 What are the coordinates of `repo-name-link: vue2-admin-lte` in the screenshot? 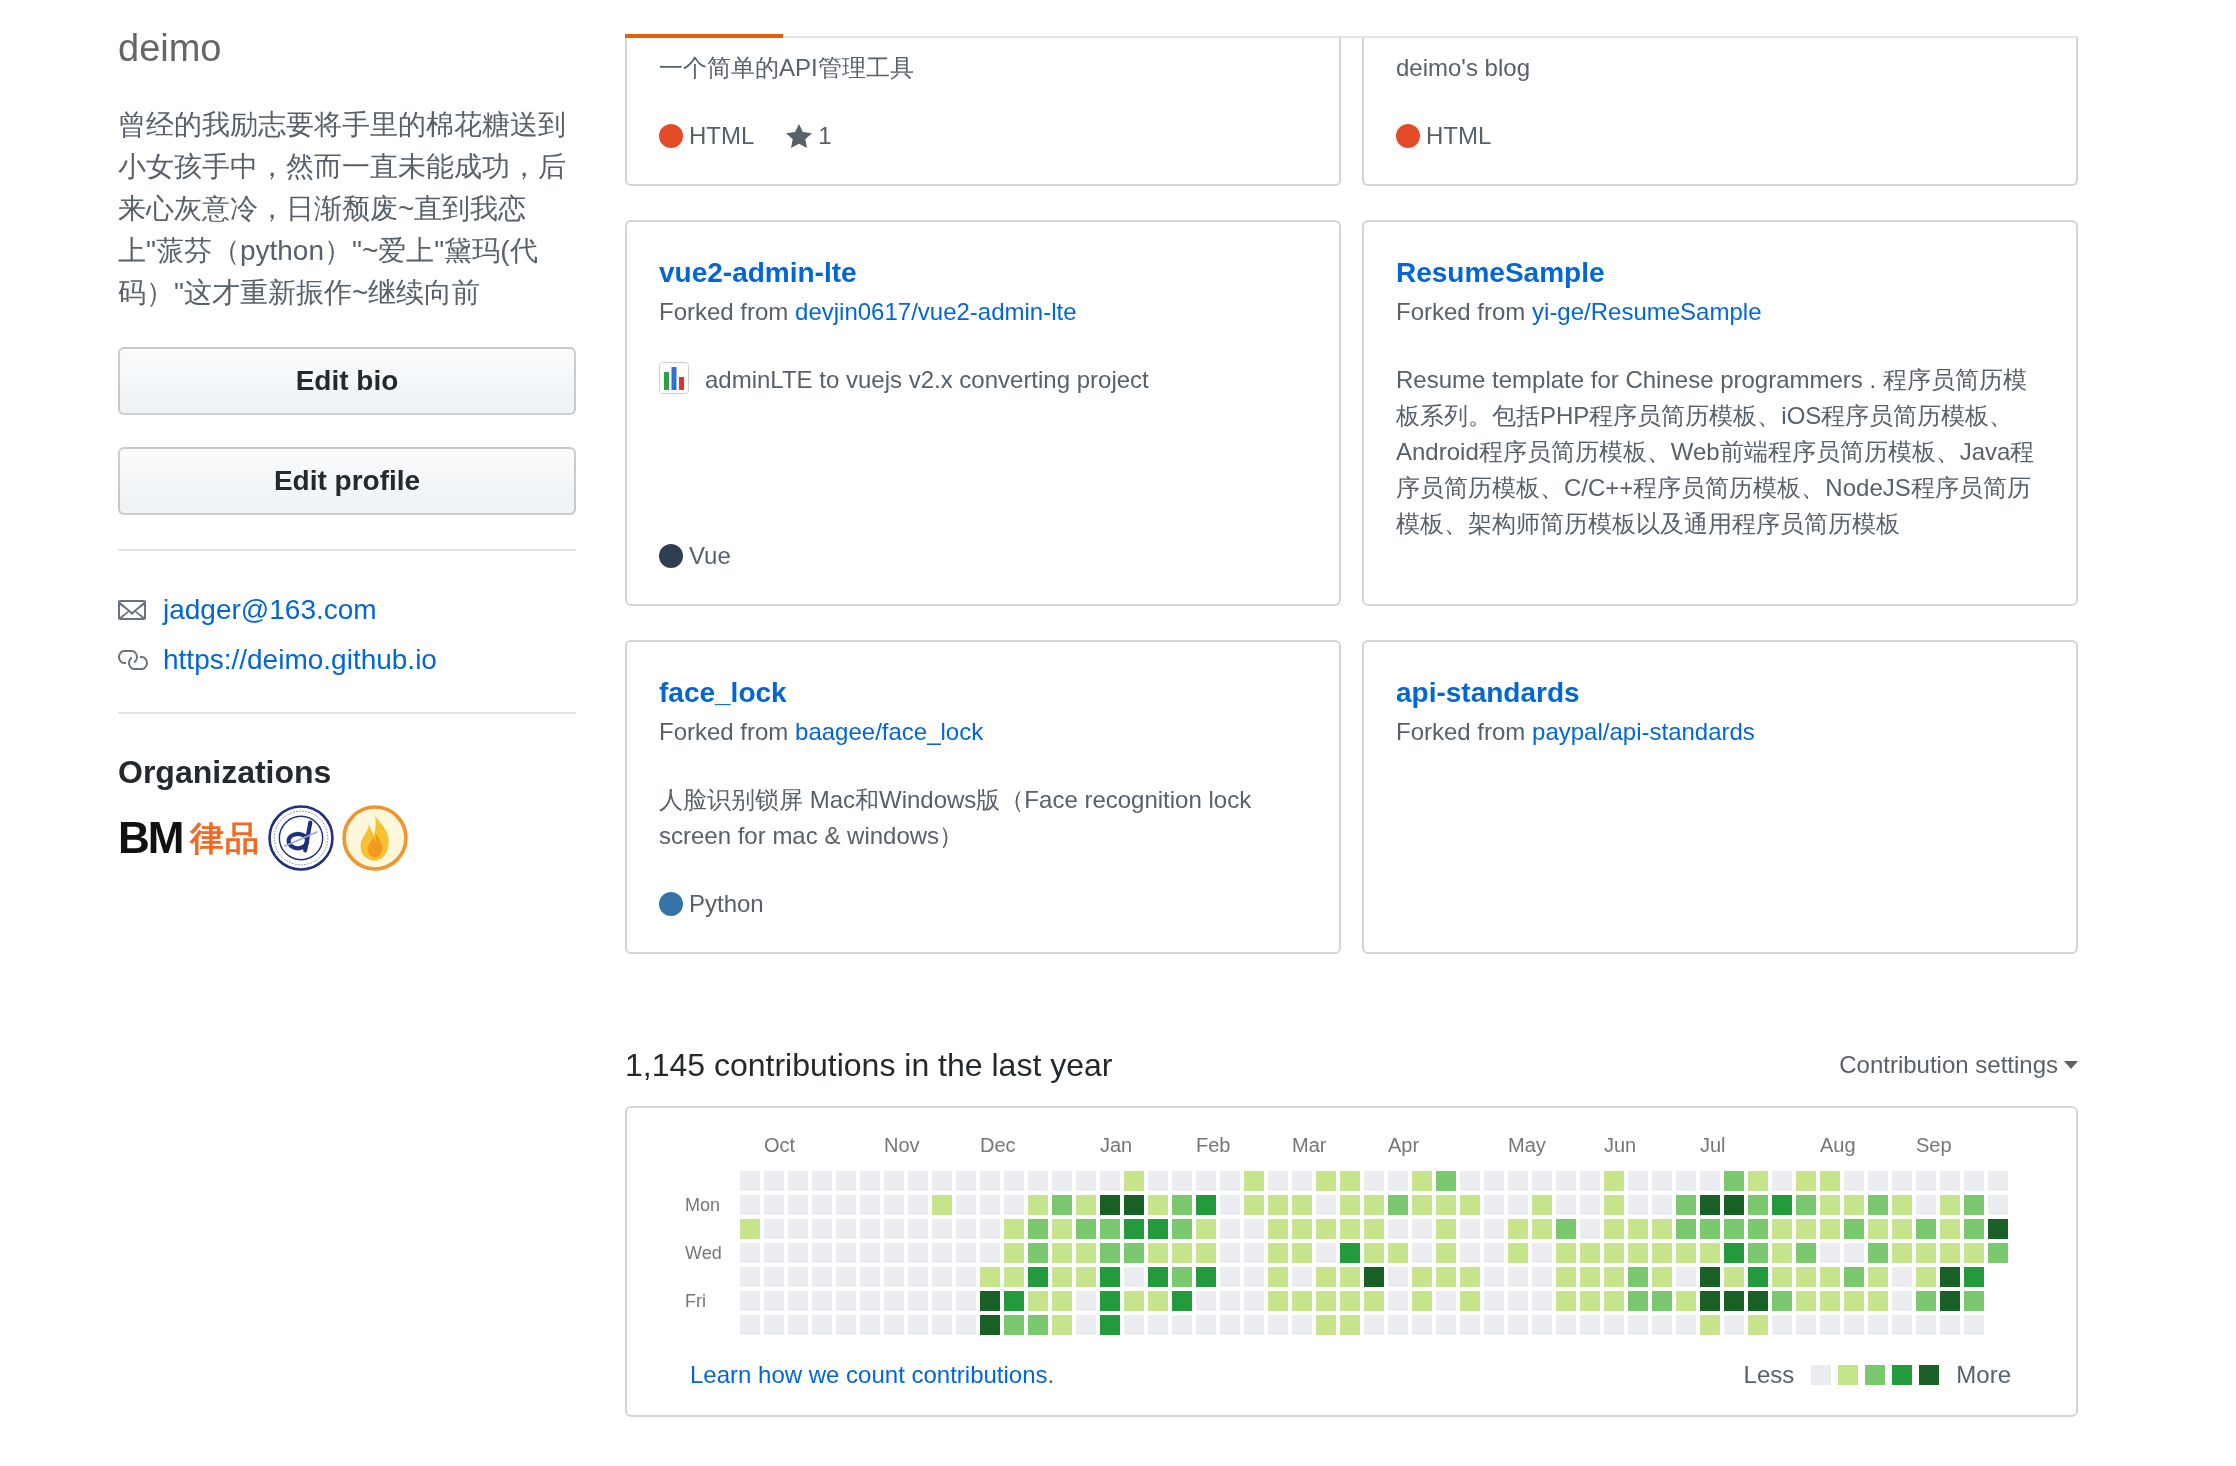 It's located at (758, 273).